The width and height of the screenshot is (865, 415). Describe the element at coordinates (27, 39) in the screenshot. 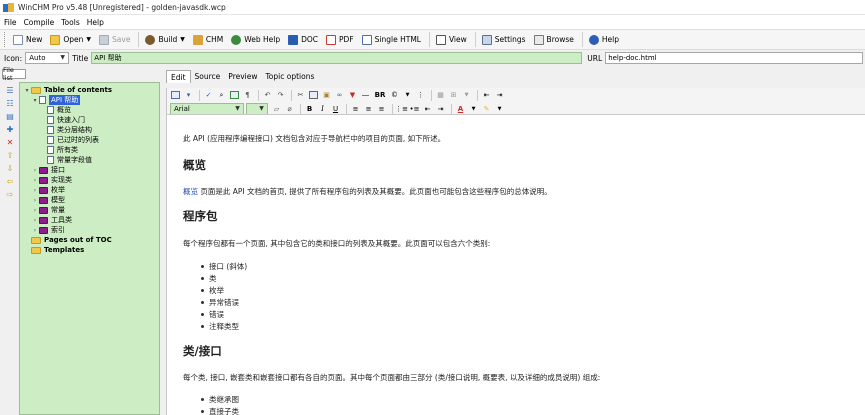

I see `new-button: New` at that location.